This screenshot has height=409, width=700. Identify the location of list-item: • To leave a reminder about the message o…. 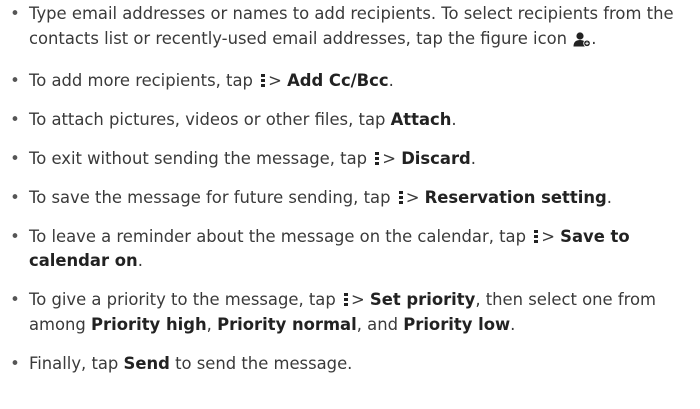
(350, 249).